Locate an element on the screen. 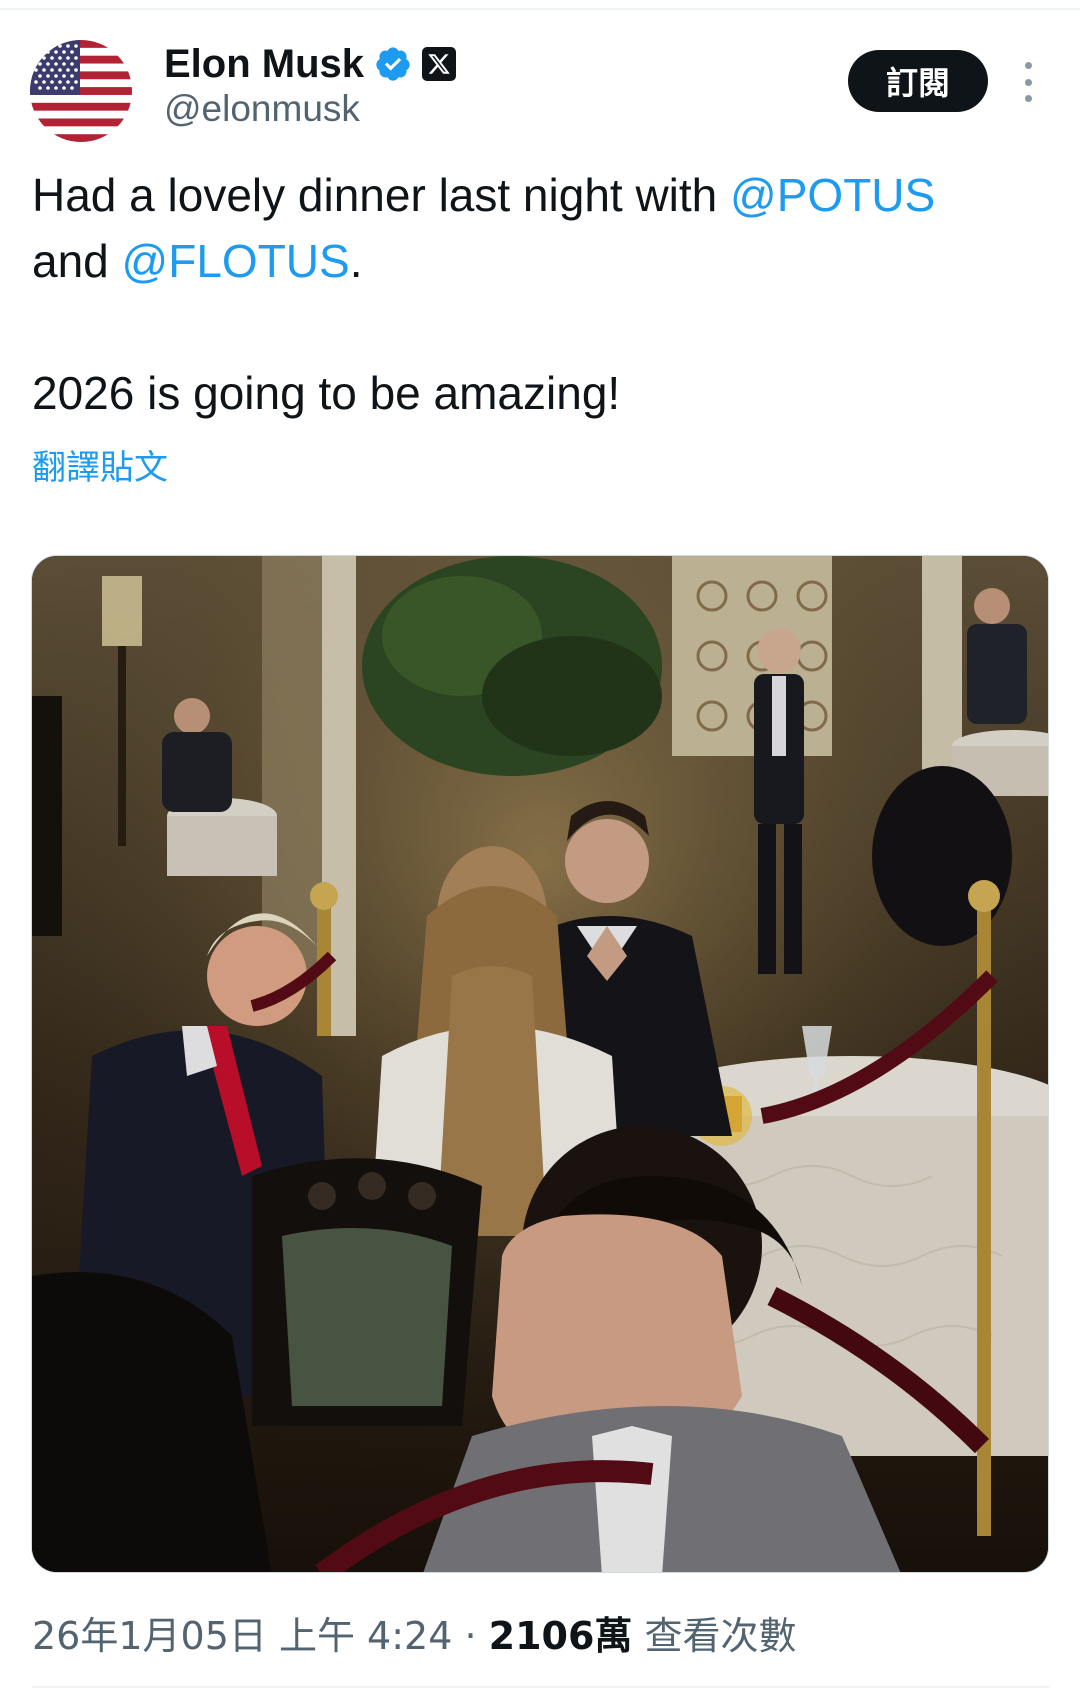 The image size is (1080, 1691). verified-badge-icon is located at coordinates (393, 64).